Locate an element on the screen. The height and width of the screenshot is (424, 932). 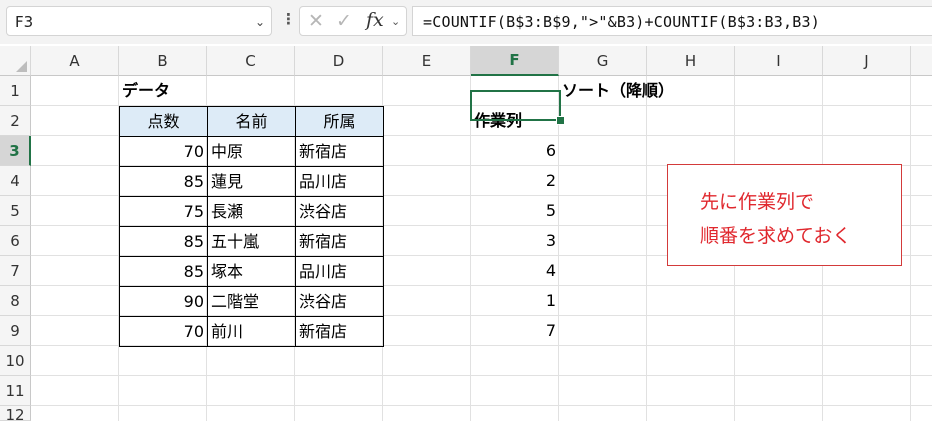
header-name: 名前 is located at coordinates (251, 121).